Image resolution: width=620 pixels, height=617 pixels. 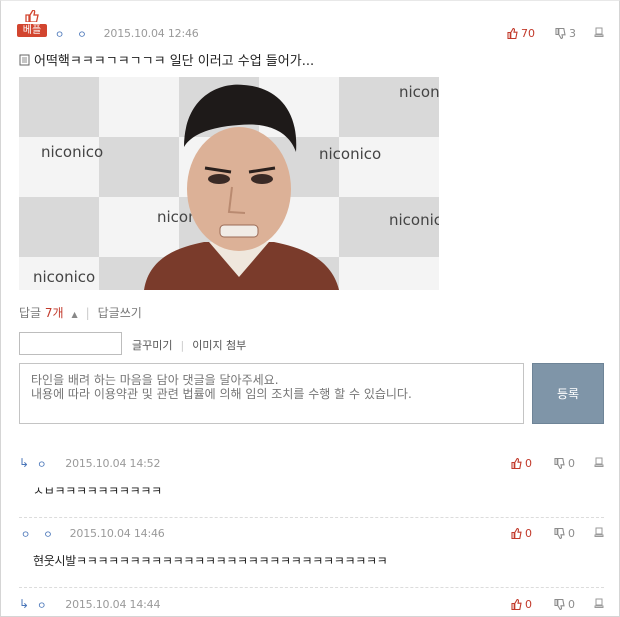 What do you see at coordinates (152, 345) in the screenshot?
I see `deco-tool-button: 글꾸미기` at bounding box center [152, 345].